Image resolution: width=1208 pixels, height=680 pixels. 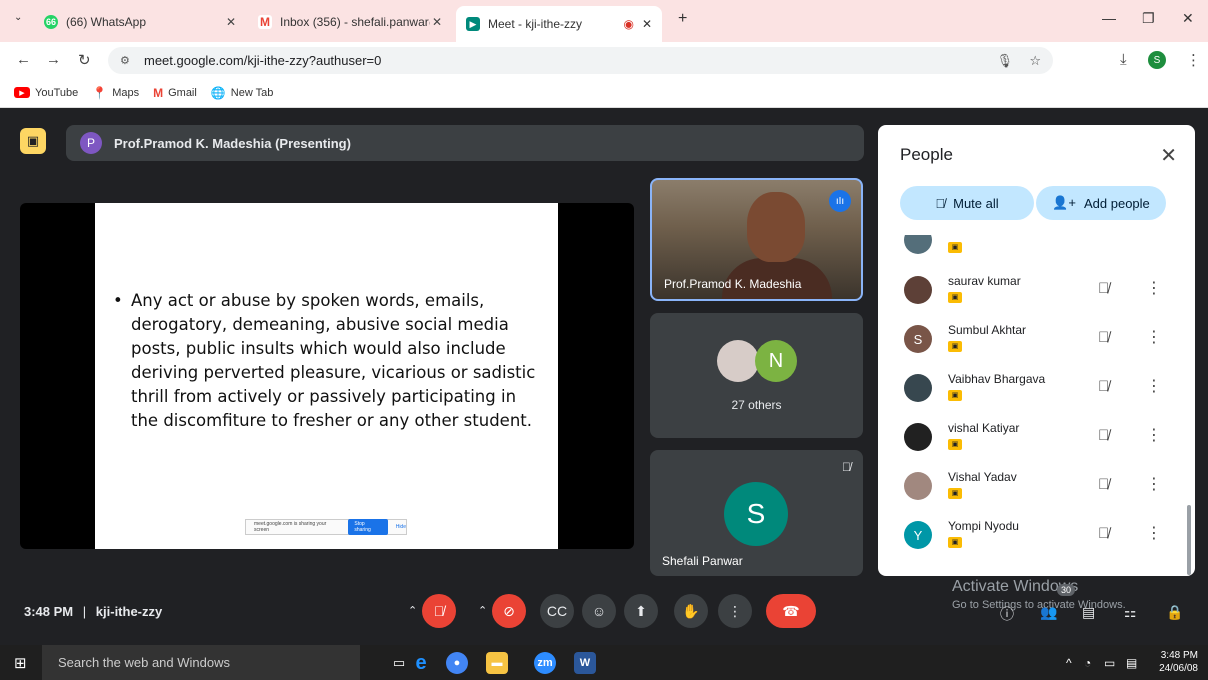 I want to click on participant-row: saurav kumar ▣ 🎙̸ ⋮, so click(x=1035, y=289).